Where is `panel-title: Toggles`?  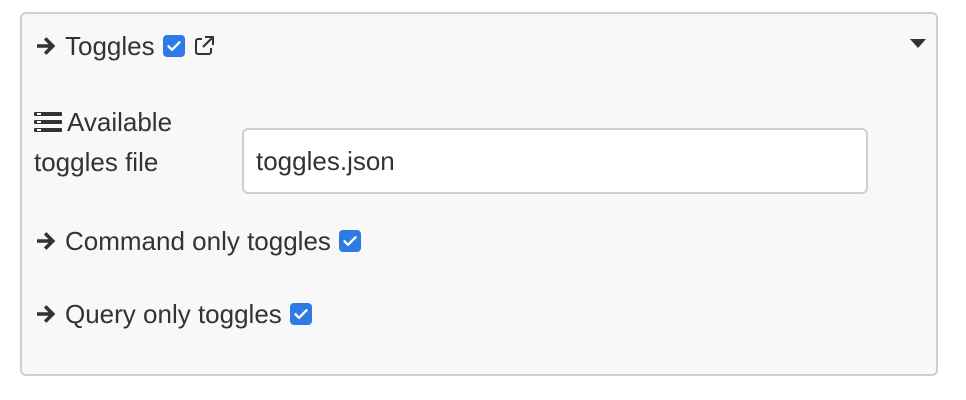
panel-title: Toggles is located at coordinates (110, 46).